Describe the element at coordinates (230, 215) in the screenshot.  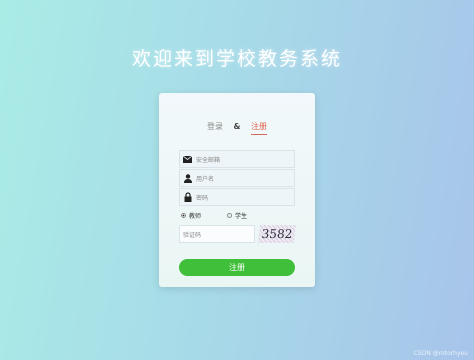
I see `student-radio` at that location.